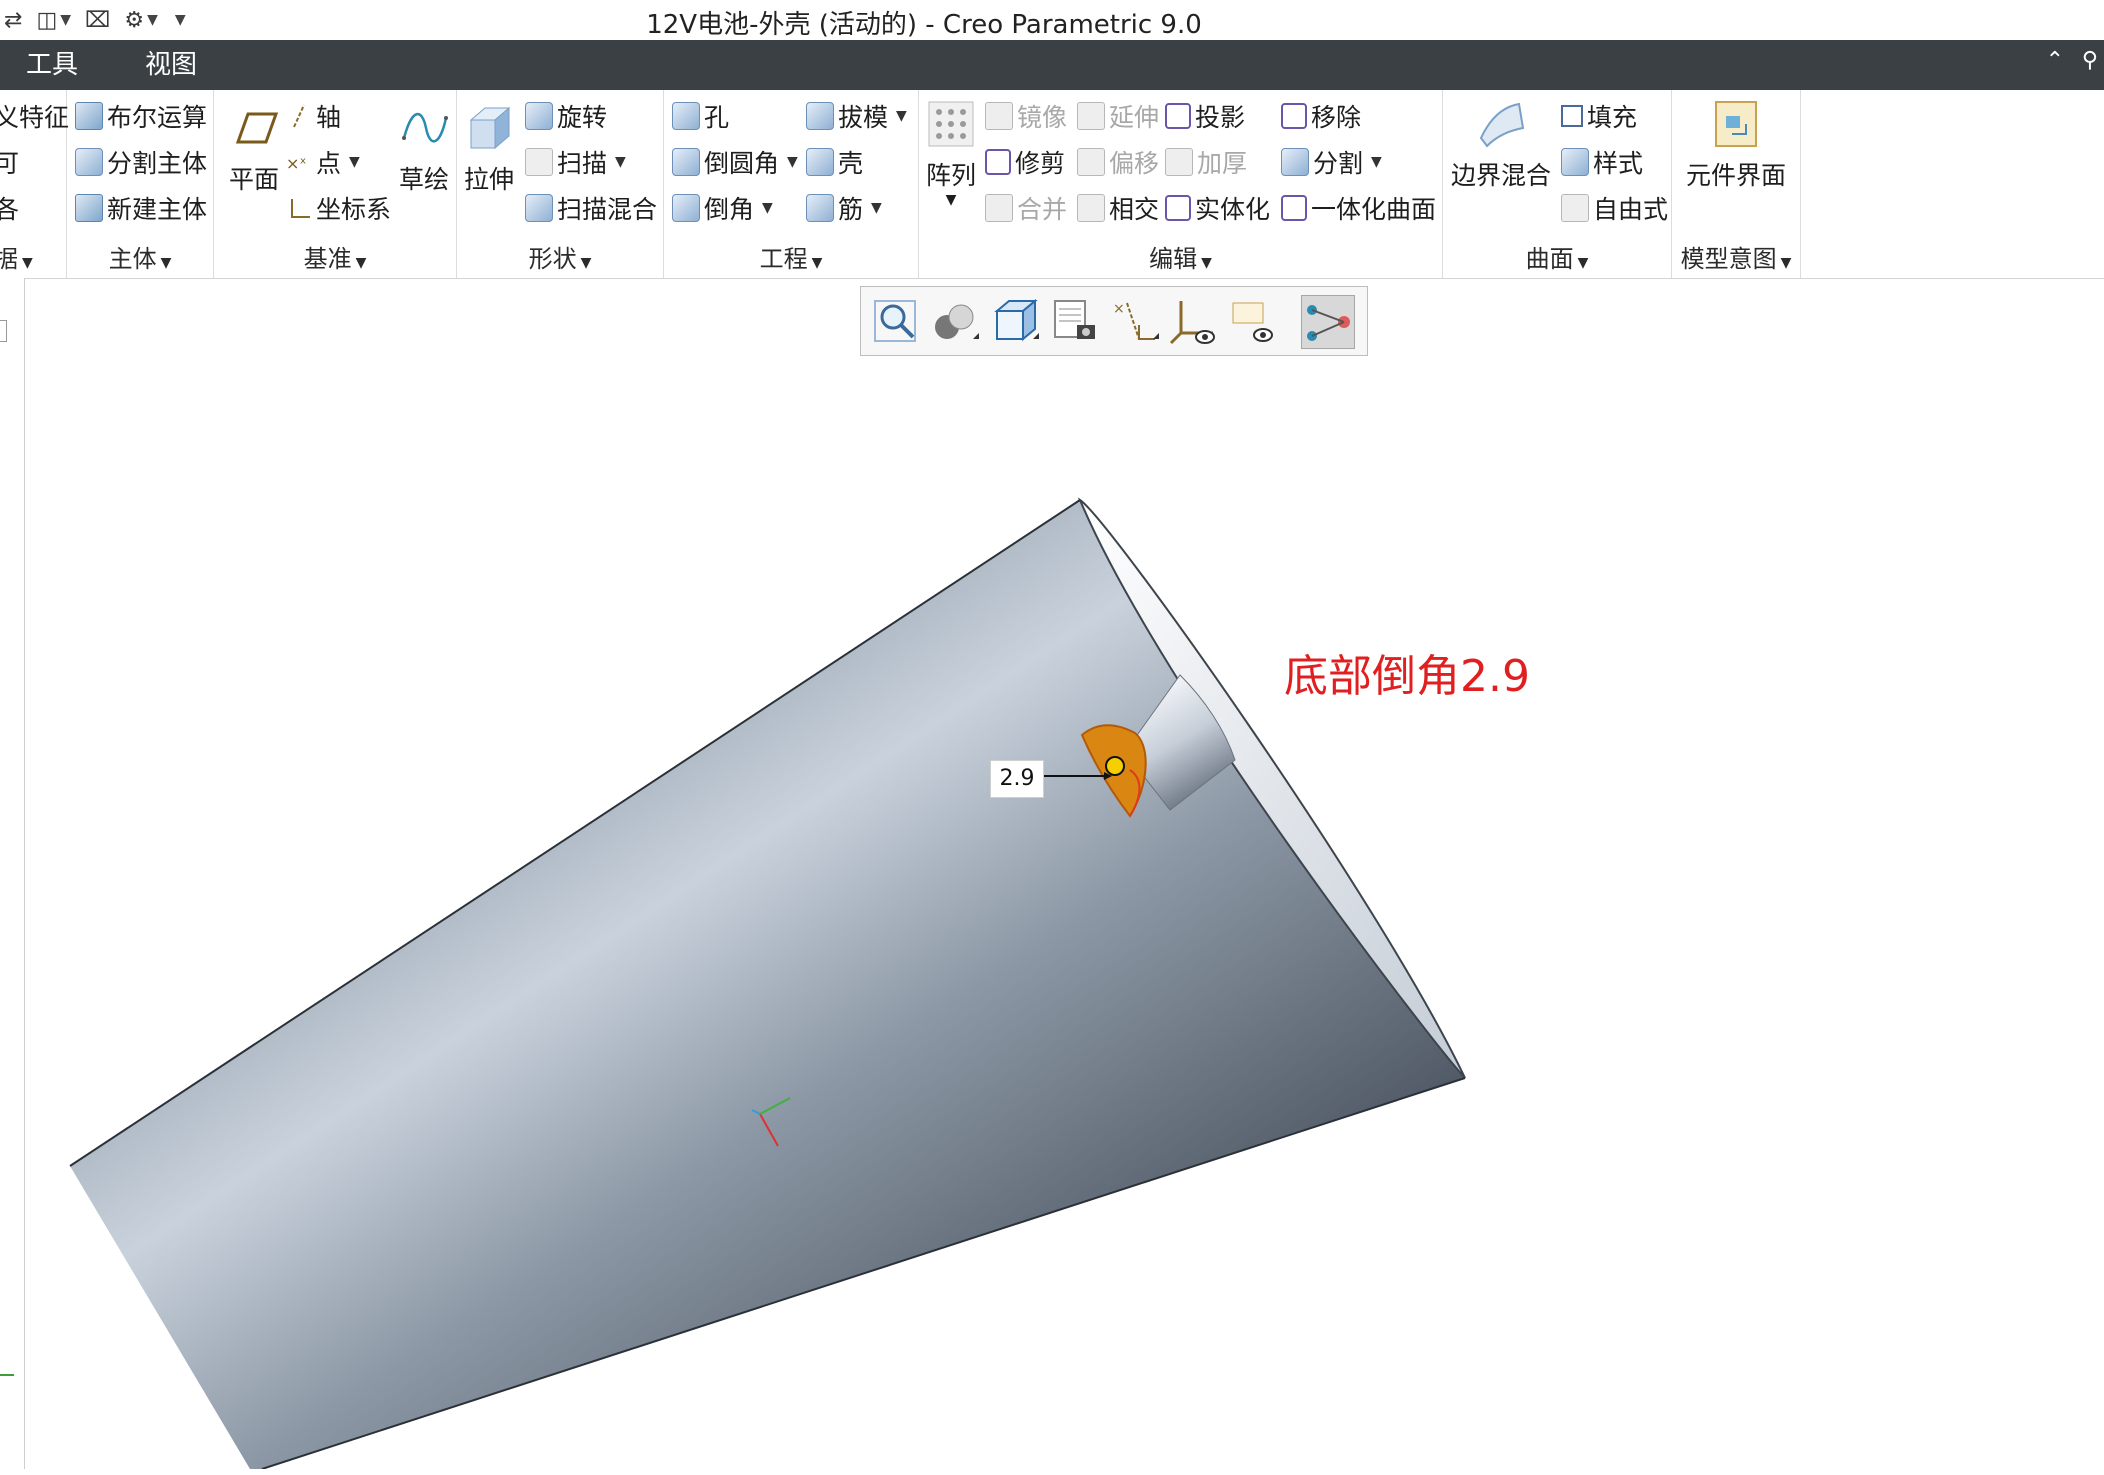 The width and height of the screenshot is (2104, 1475). Describe the element at coordinates (1501, 124) in the screenshot. I see `boundary-blend-icon` at that location.